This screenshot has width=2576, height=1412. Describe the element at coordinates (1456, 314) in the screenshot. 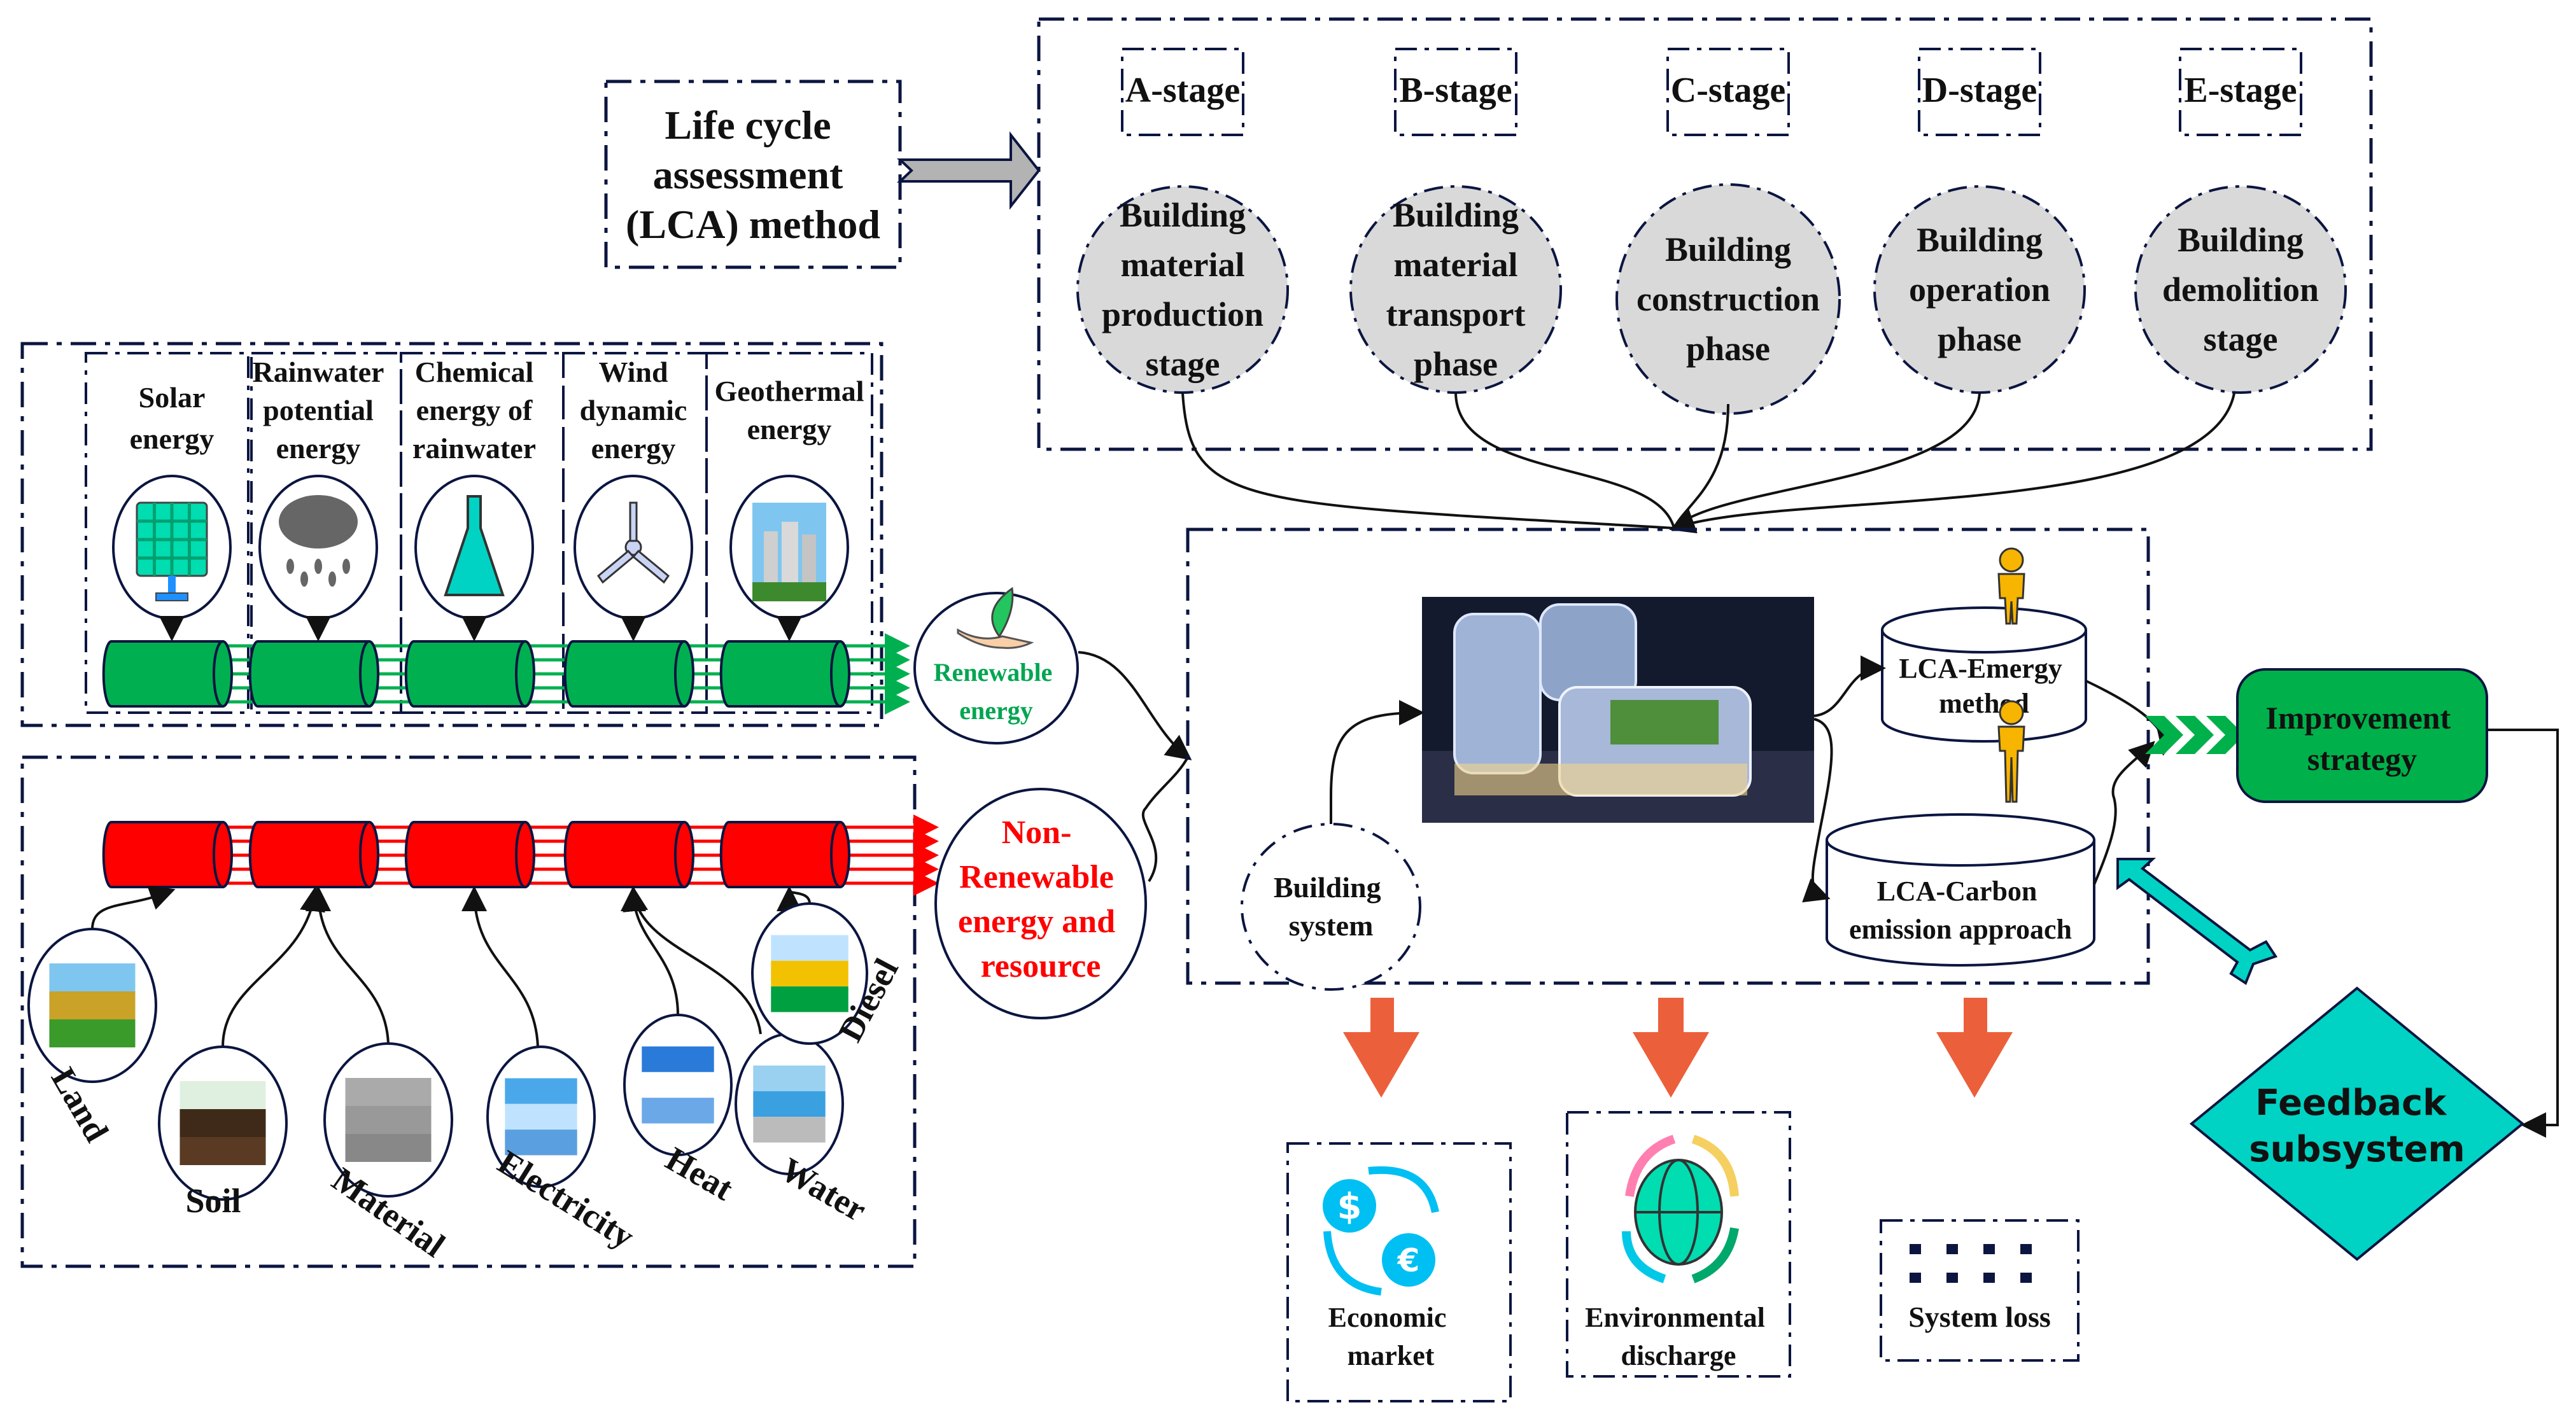

I see `stage-phase-line: transport` at that location.